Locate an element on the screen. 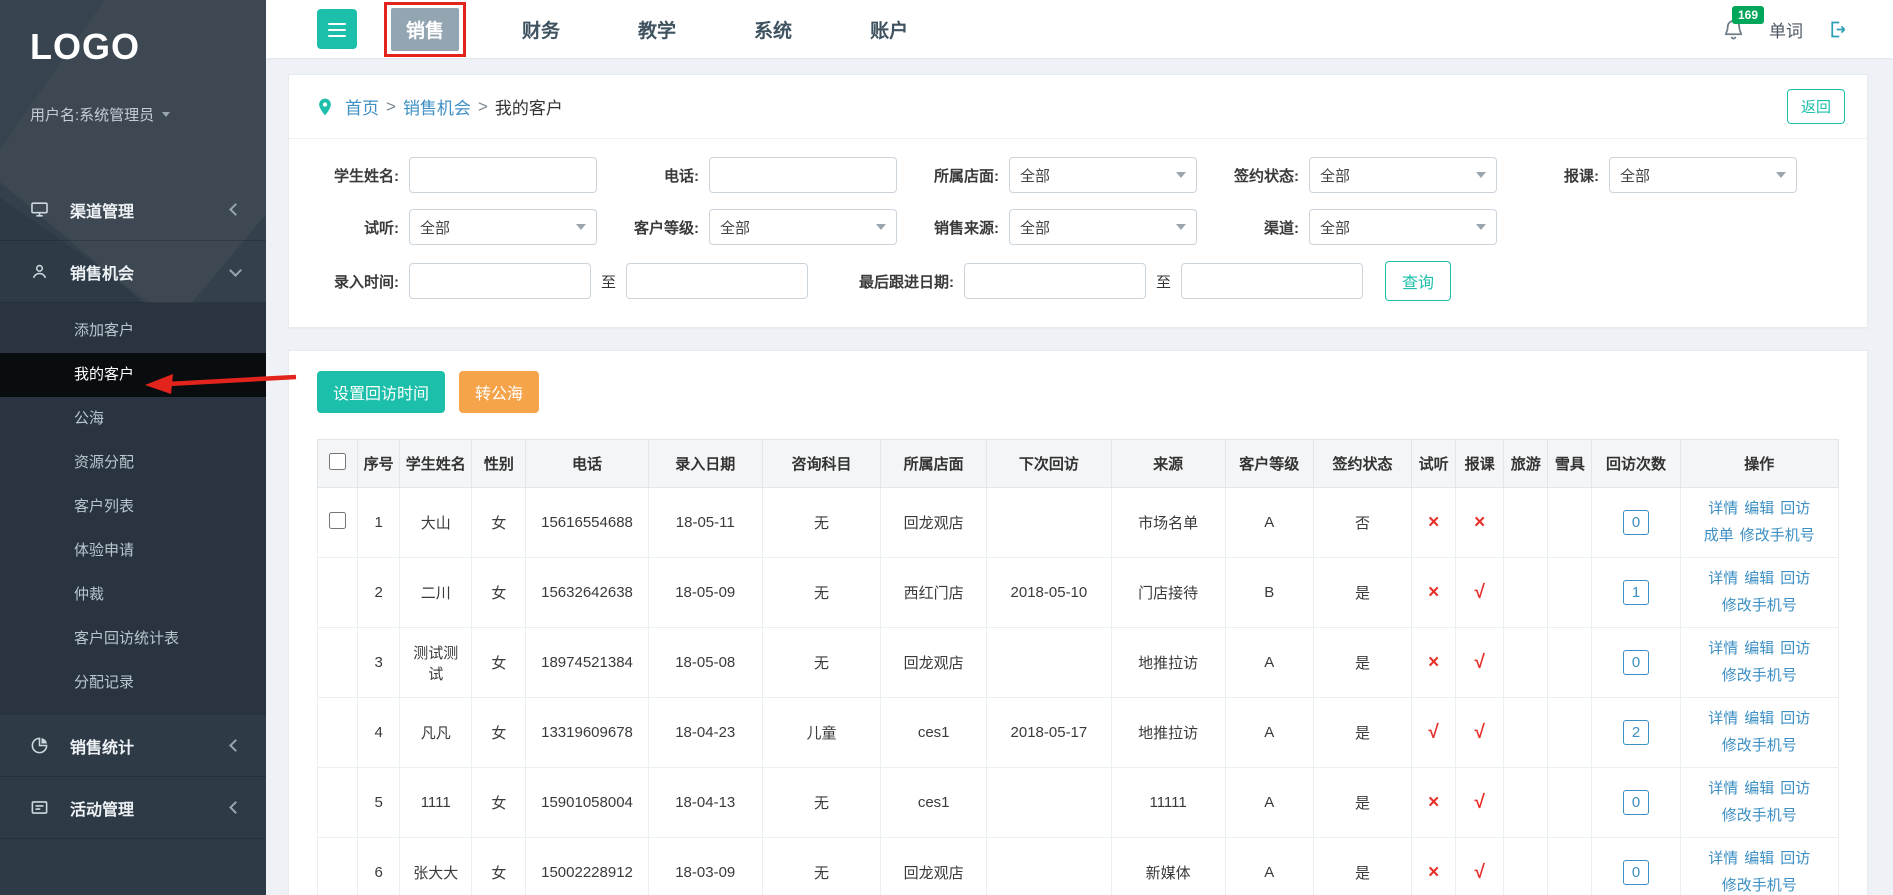 The height and width of the screenshot is (895, 1893). nav-item: 财务 is located at coordinates (541, 29).